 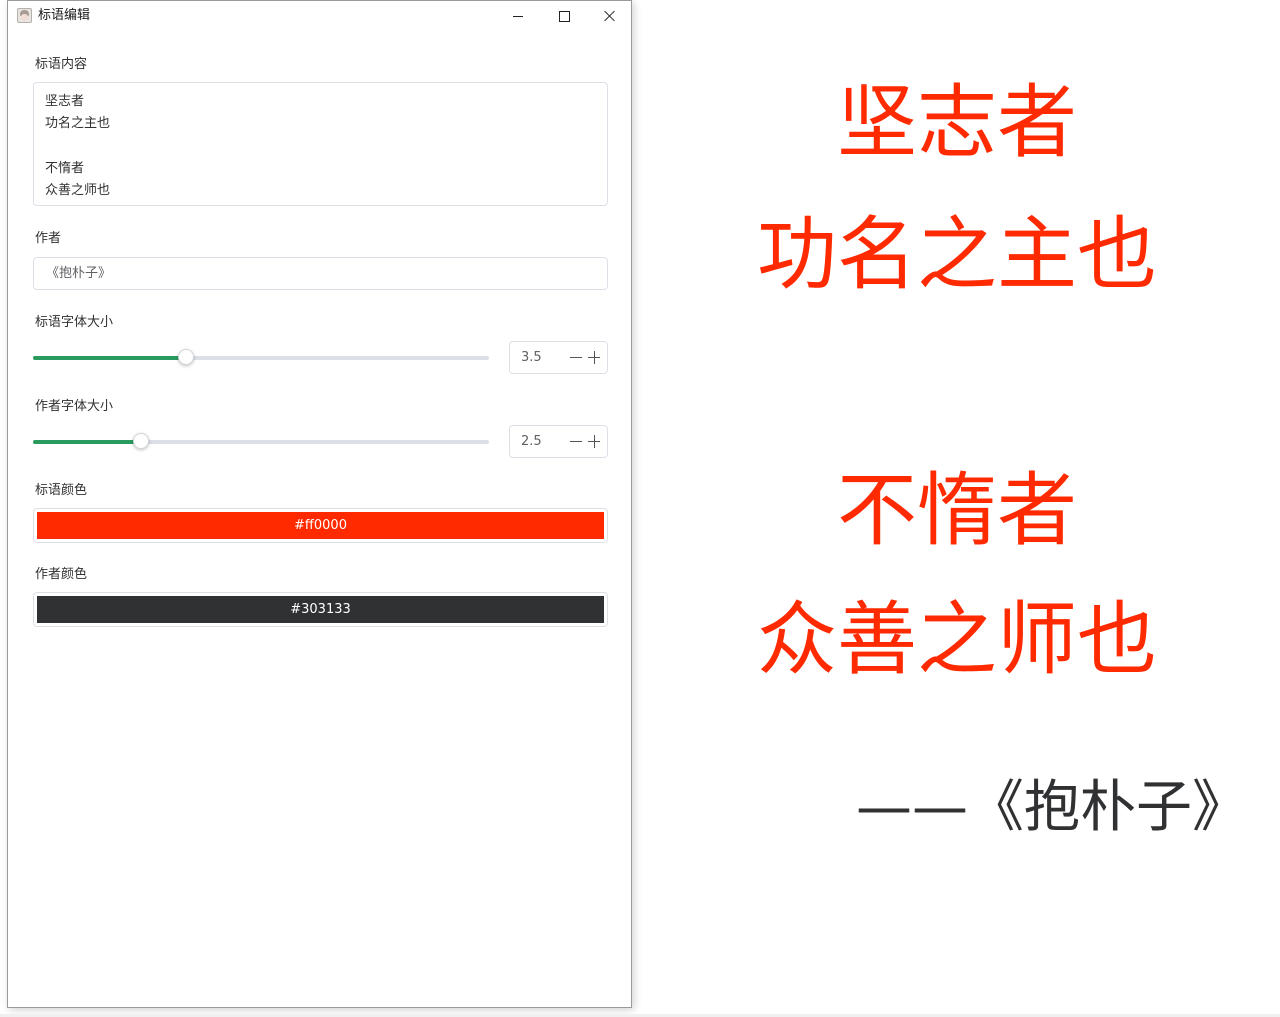 What do you see at coordinates (1052, 807) in the screenshot?
I see `preview-author-line: ——《抱朴子》` at bounding box center [1052, 807].